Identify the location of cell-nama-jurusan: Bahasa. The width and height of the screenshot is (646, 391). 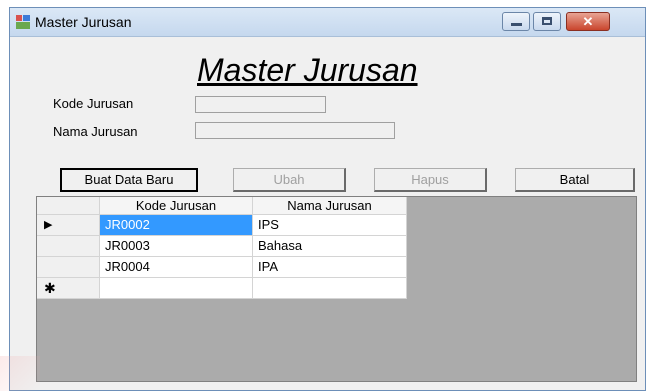
(330, 246).